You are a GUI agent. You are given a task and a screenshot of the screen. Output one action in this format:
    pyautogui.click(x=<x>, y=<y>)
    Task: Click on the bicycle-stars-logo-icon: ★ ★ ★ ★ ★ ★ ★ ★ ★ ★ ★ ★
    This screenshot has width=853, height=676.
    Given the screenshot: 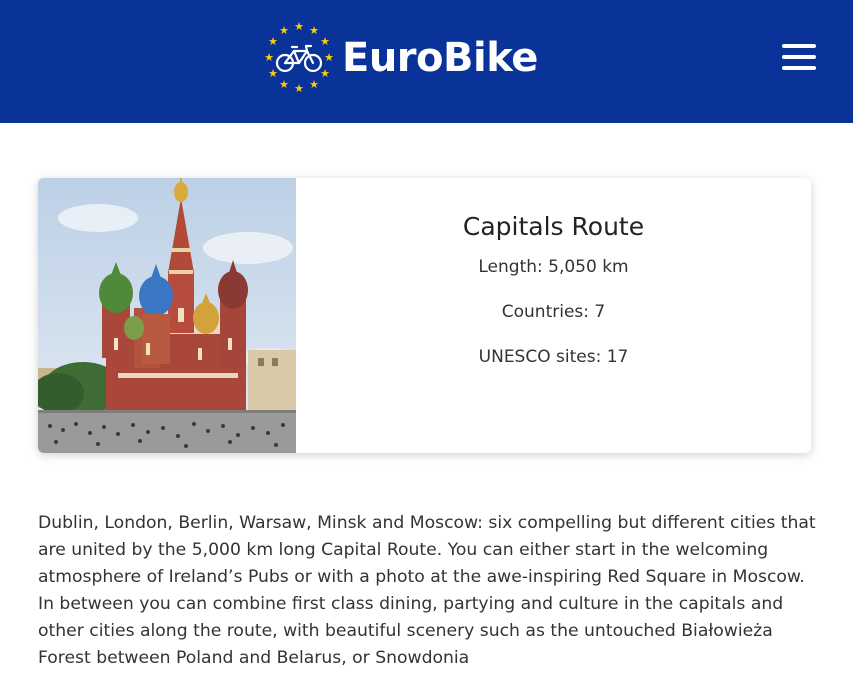 What is the action you would take?
    pyautogui.click(x=299, y=57)
    